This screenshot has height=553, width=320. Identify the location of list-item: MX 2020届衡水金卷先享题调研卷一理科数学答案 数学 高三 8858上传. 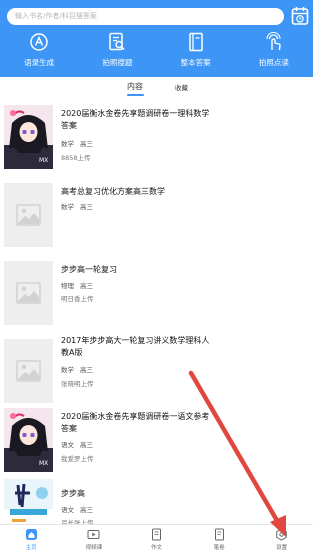
(156, 138).